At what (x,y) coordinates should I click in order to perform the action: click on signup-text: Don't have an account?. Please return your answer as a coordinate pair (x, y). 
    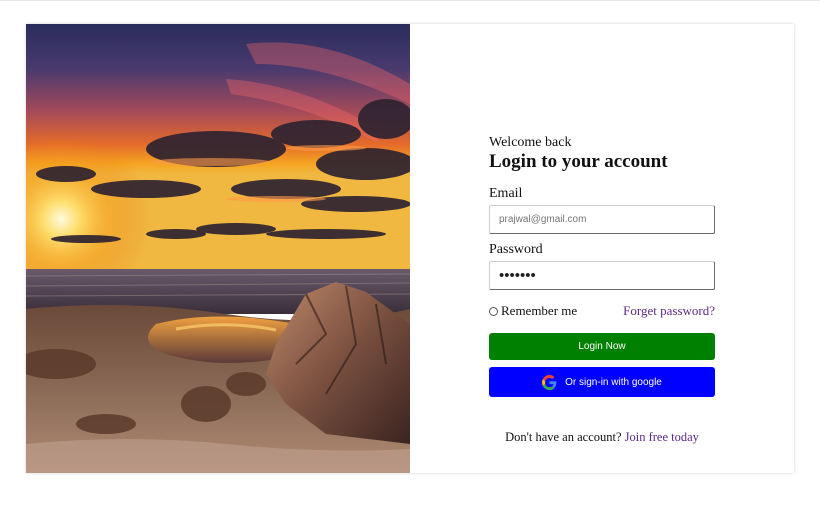
    Looking at the image, I should click on (563, 437).